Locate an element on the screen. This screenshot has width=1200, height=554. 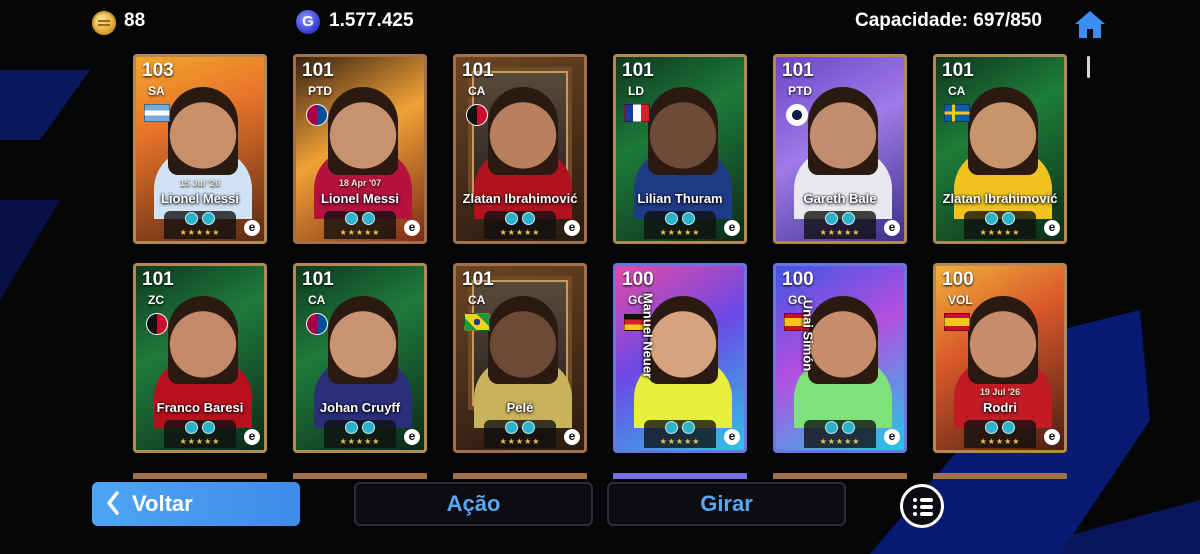
top-bar: 88 G 1.577.425 Capacidade: 697/850 is located at coordinates (600, 39).